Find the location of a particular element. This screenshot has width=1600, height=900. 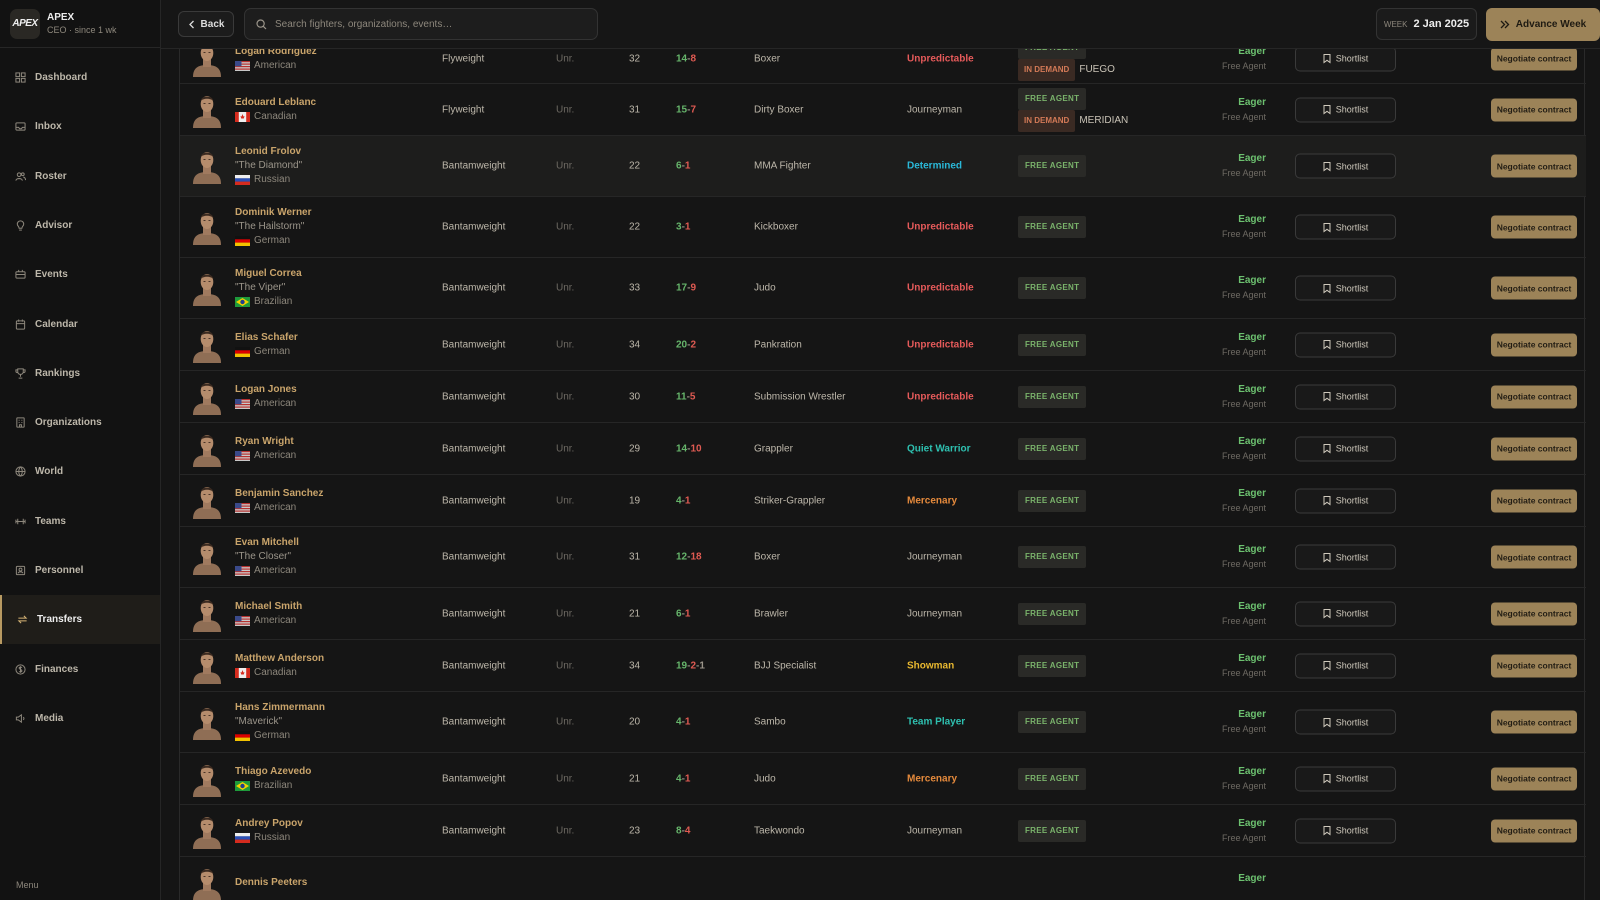

fighter-name: Benjamin Sanchez is located at coordinates (279, 494).